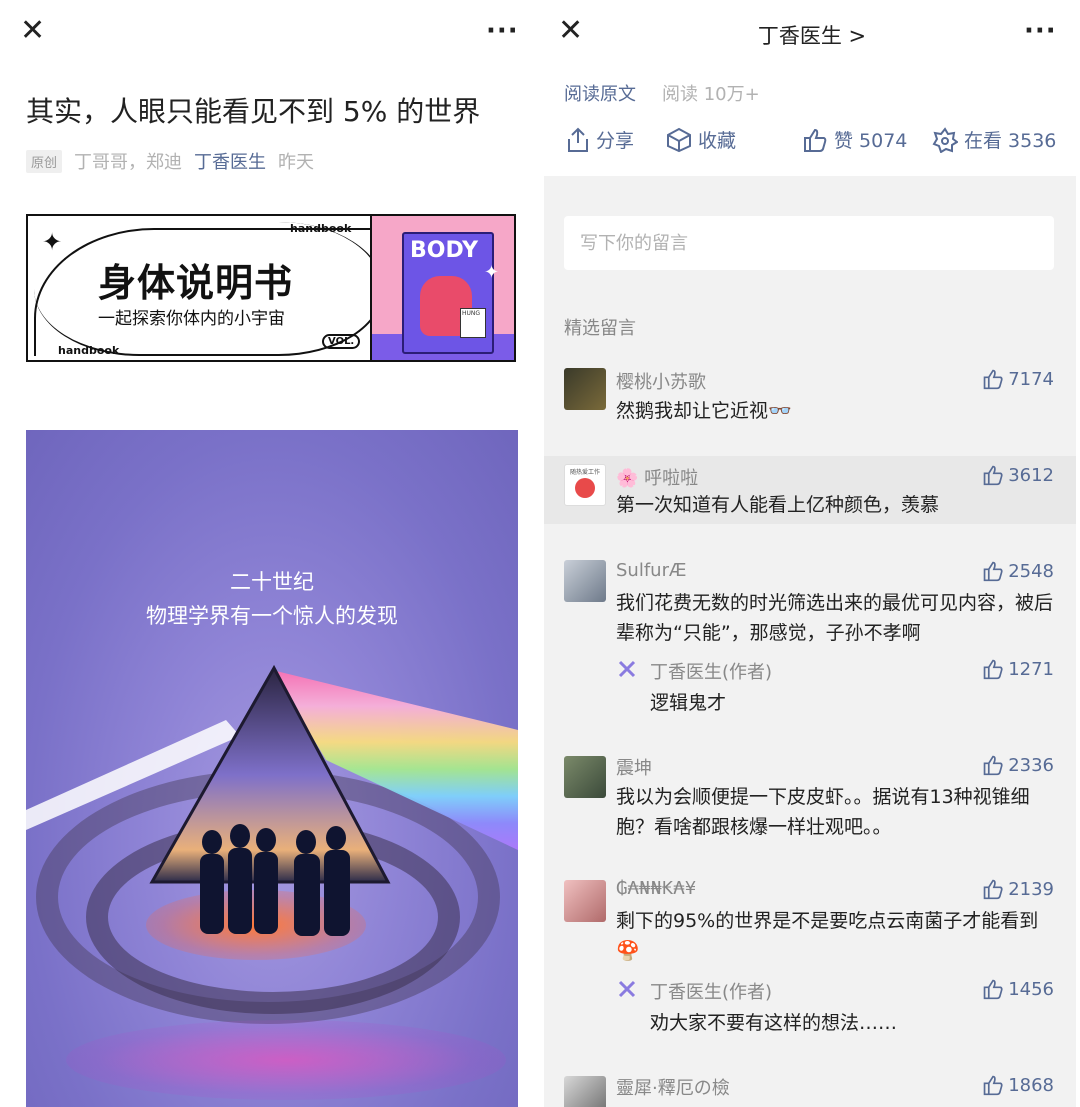 Image resolution: width=1080 pixels, height=1107 pixels. Describe the element at coordinates (661, 381) in the screenshot. I see `comment-author: 樱桃小苏歌` at that location.